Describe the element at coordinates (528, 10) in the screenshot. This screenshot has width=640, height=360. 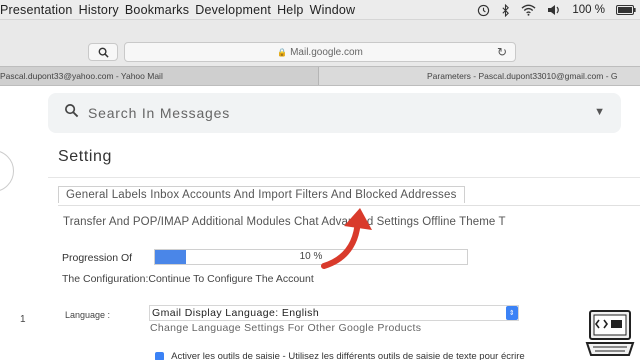
I see `wifi-icon` at that location.